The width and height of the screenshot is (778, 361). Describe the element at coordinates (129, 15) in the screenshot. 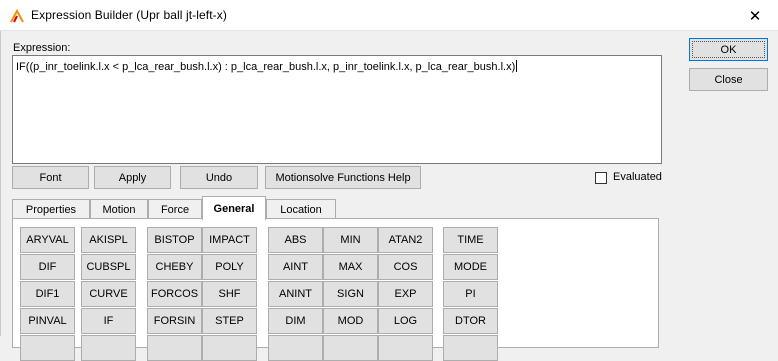

I see `window-title: Expression Builder (Upr ball jt-left-x)` at that location.